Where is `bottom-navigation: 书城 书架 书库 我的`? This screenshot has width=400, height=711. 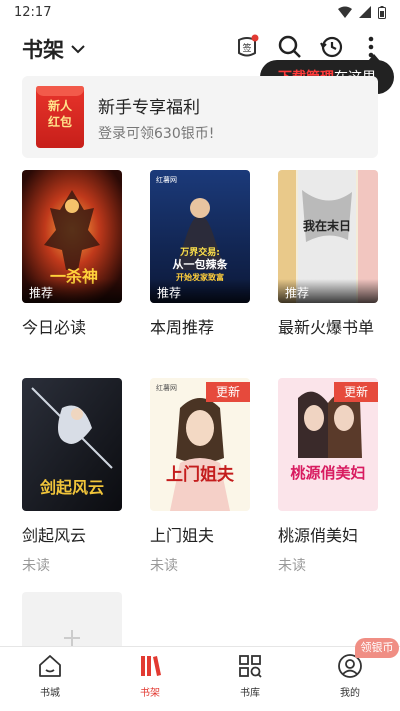 bottom-navigation: 书城 书架 书库 我的 is located at coordinates (200, 678).